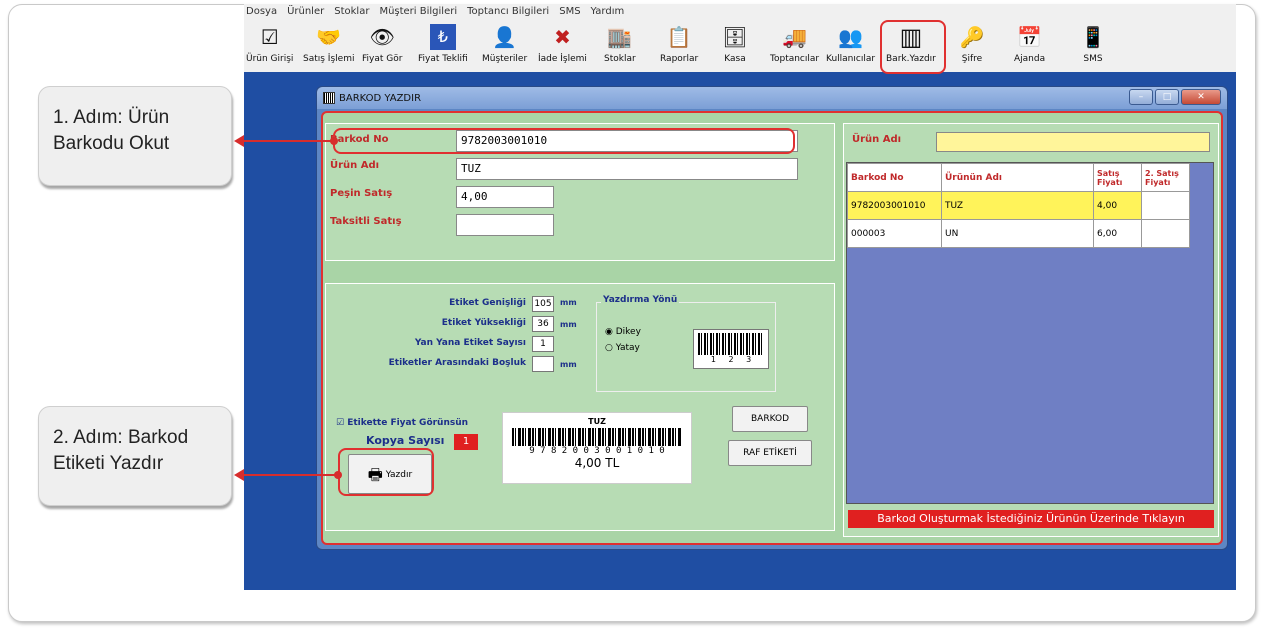 Image resolution: width=1262 pixels, height=630 pixels. Describe the element at coordinates (351, 13) in the screenshot. I see `menu-stoklar: Stoklar` at that location.